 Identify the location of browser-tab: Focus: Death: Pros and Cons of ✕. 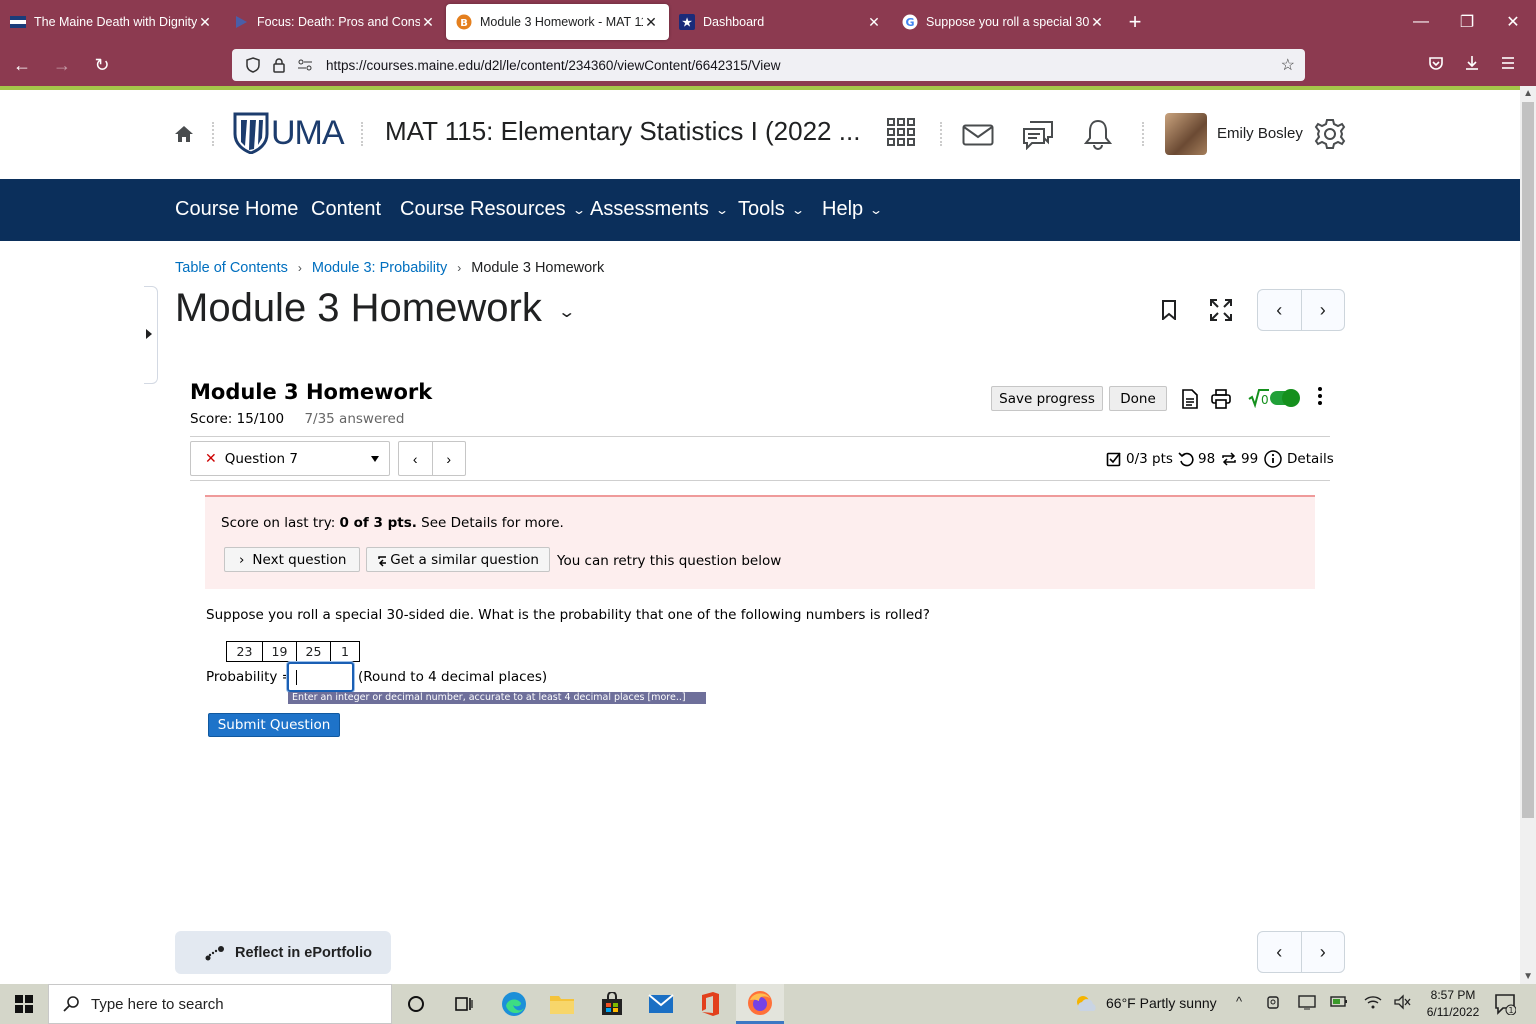
(334, 22).